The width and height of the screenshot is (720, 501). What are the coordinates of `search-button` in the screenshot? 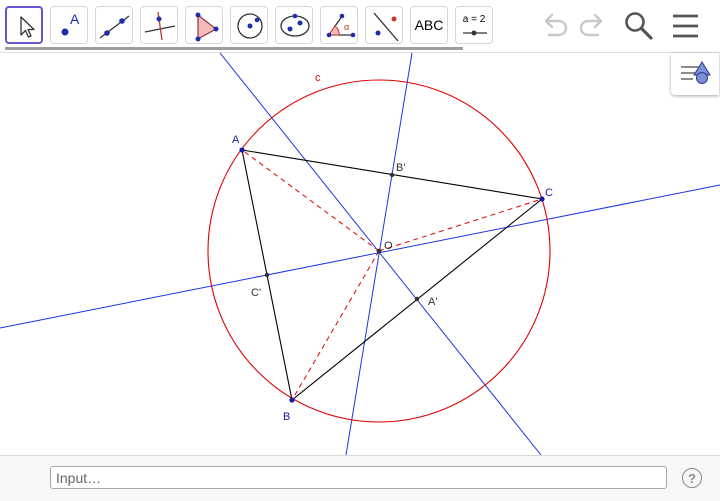 It's located at (638, 26).